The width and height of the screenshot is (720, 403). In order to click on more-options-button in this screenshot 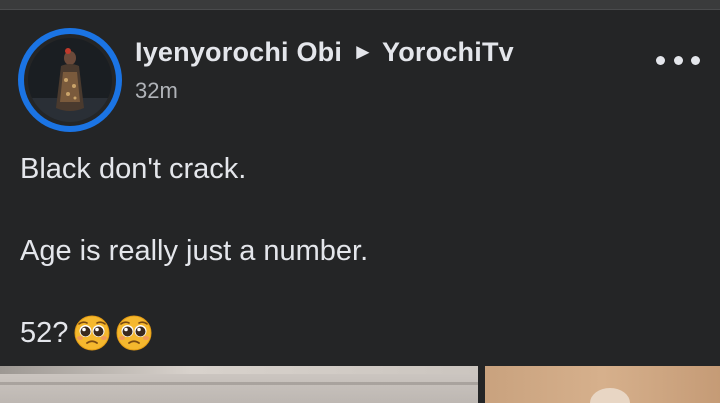, I will do `click(678, 60)`.